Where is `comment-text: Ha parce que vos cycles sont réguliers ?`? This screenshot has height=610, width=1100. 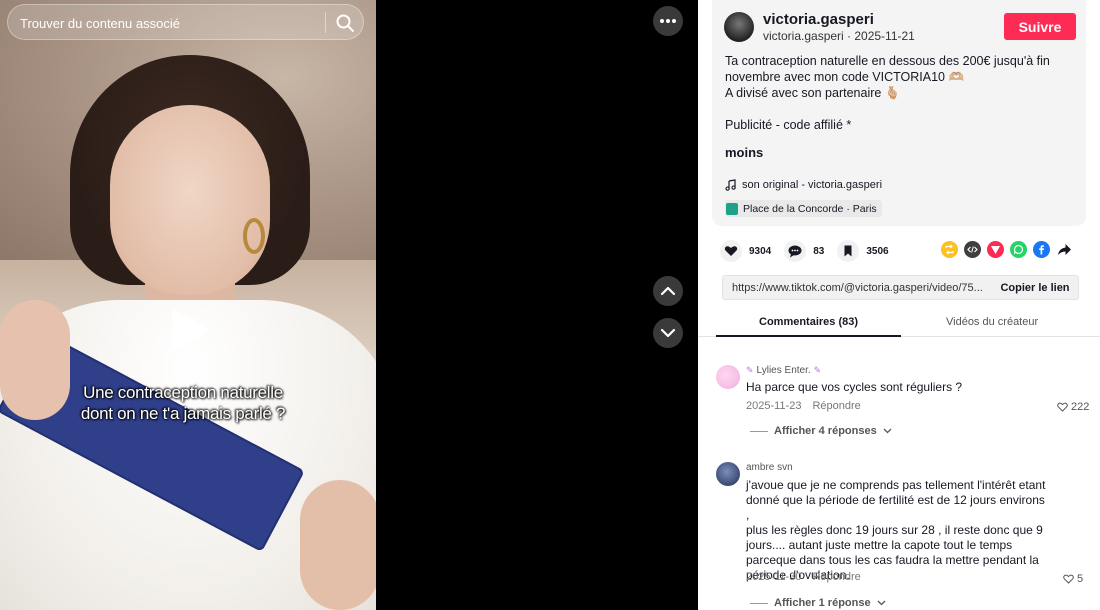
comment-text: Ha parce que vos cycles sont réguliers ? is located at coordinates (854, 387).